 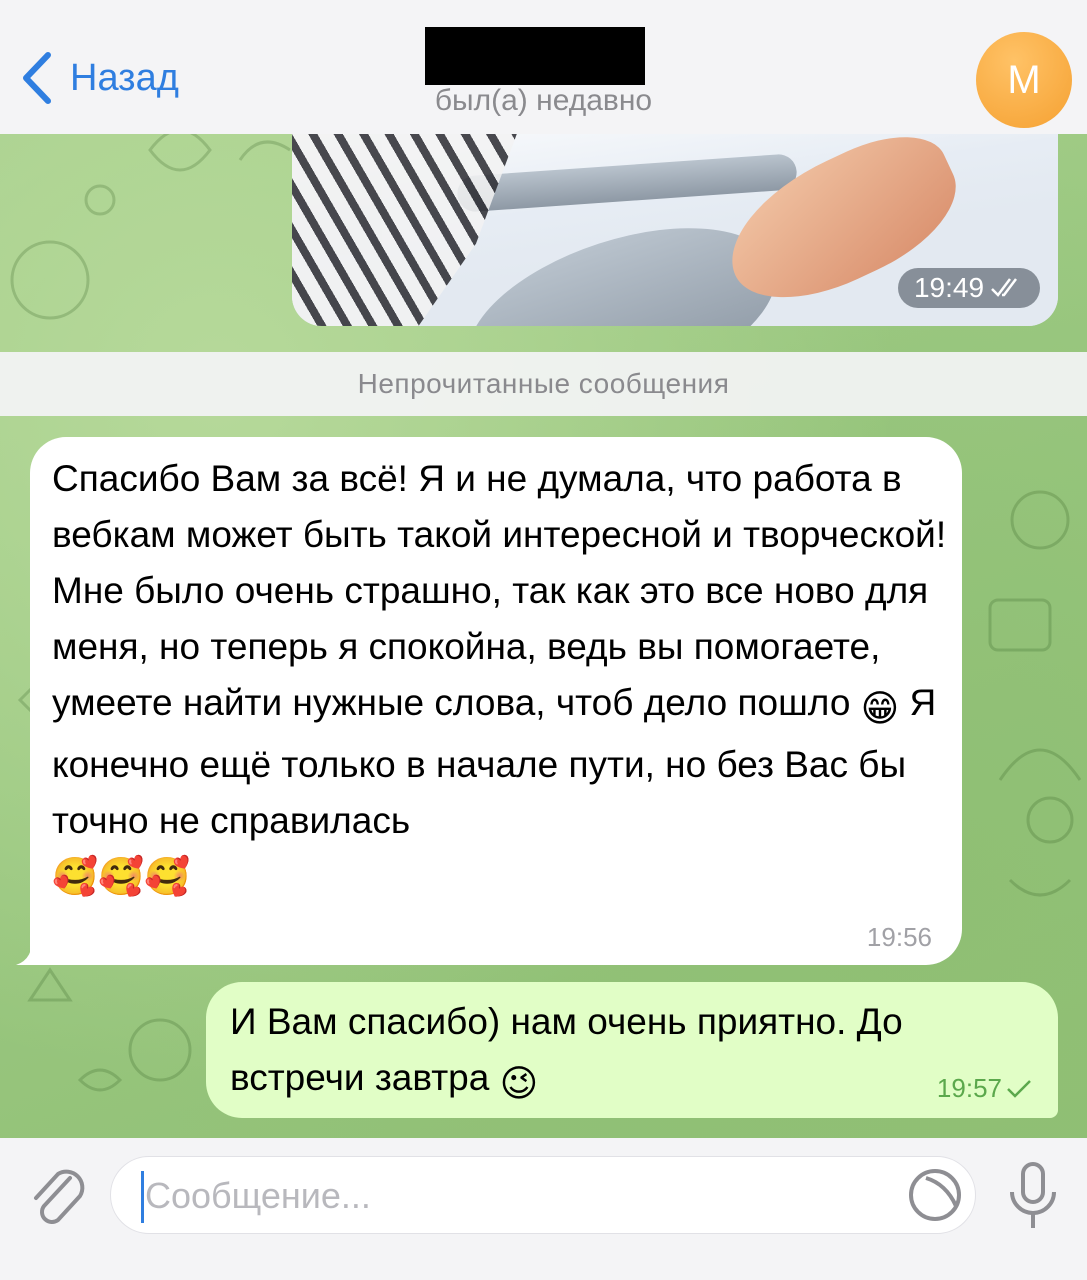 I want to click on smiling-hearts-emojis: 🥰🥰🥰, so click(x=121, y=876).